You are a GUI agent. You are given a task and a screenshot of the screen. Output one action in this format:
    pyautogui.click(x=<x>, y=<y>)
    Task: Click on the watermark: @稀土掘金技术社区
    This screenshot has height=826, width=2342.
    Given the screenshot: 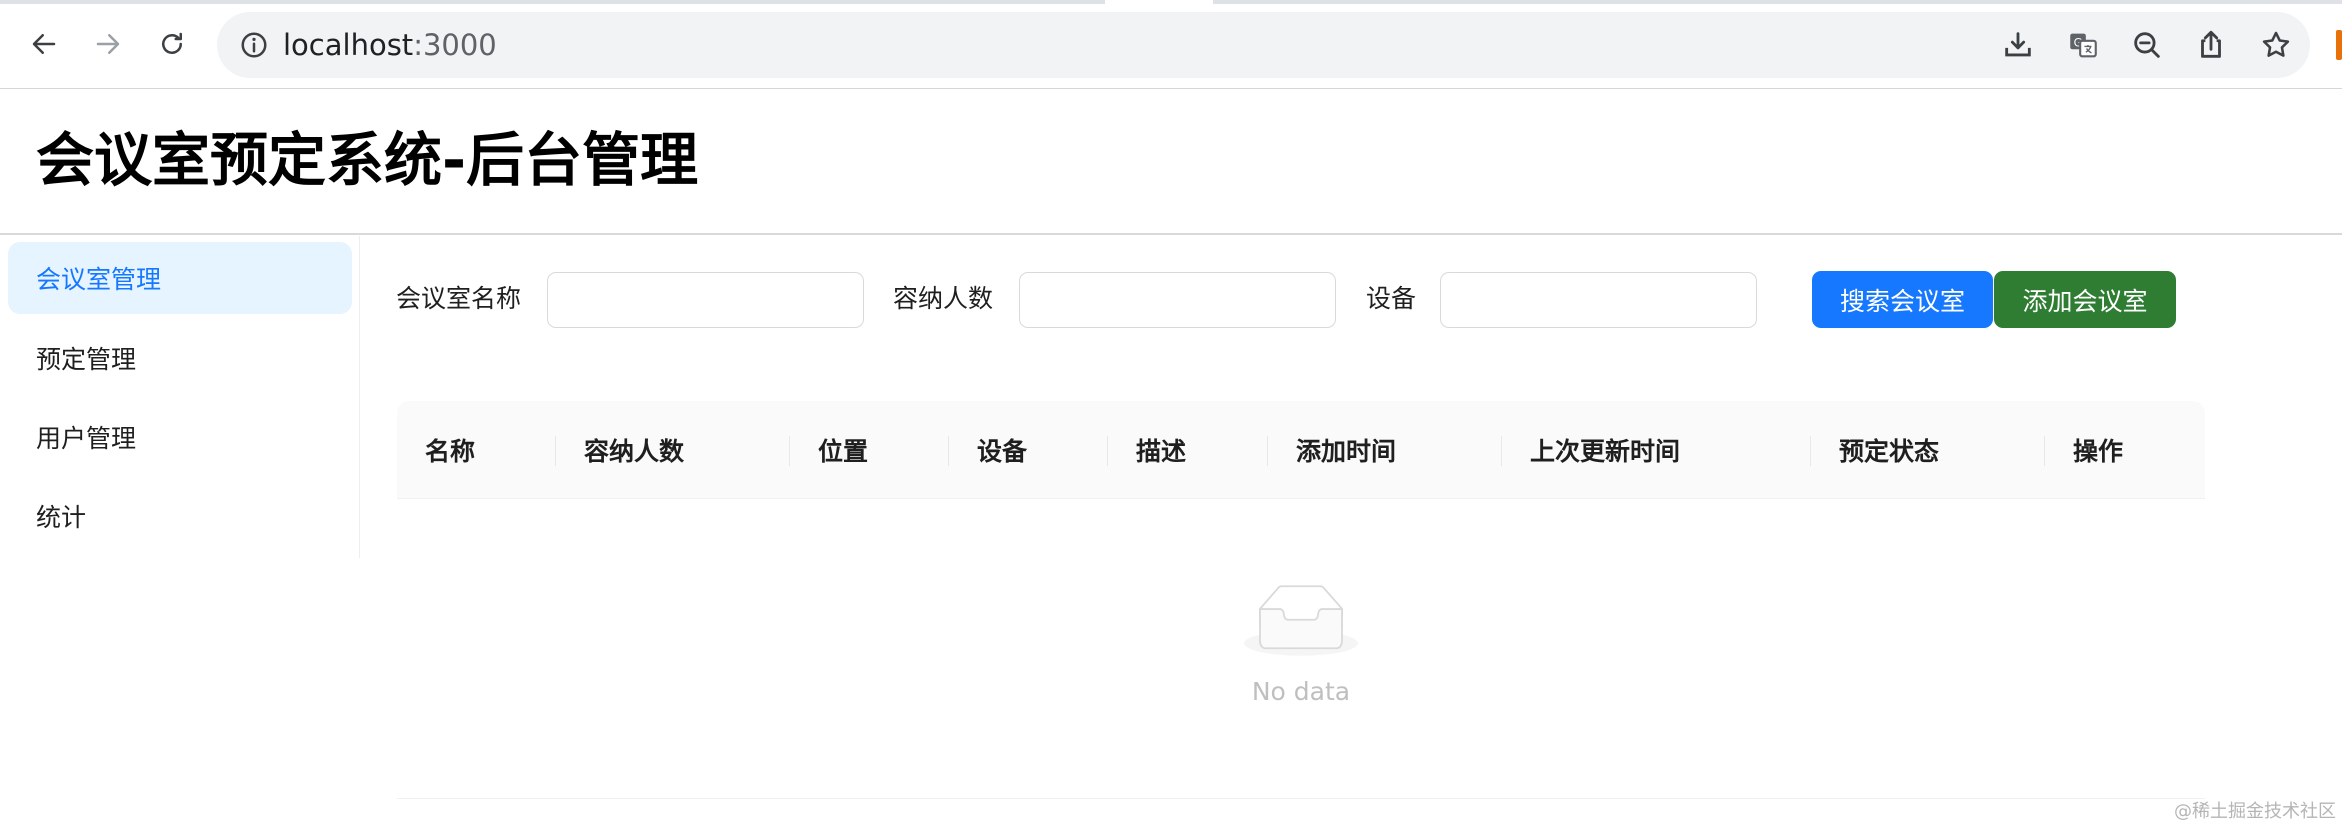 What is the action you would take?
    pyautogui.click(x=2255, y=811)
    